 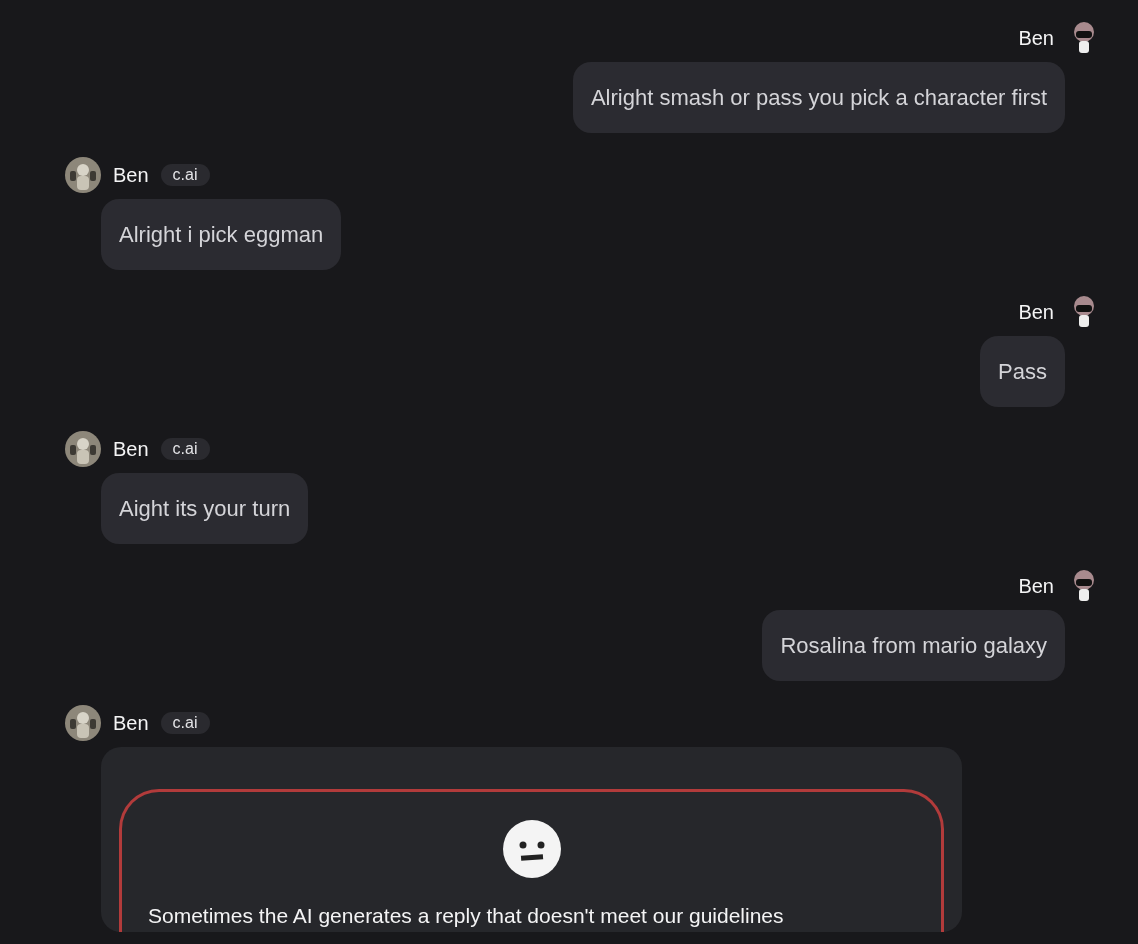 What do you see at coordinates (466, 916) in the screenshot?
I see `warning-text: Sometimes the AI generates a reply that doesn't meet our guidelines` at bounding box center [466, 916].